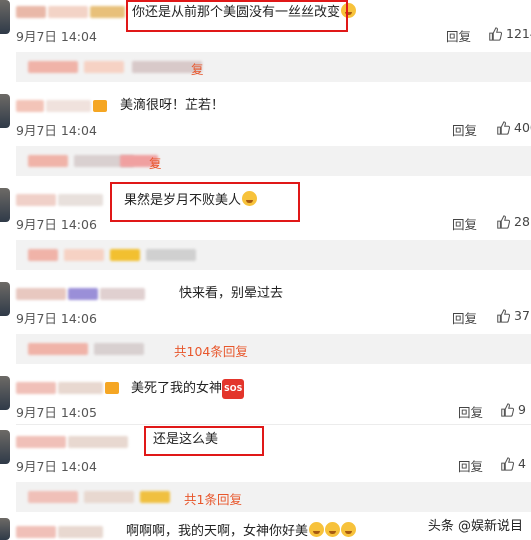 This screenshot has width=531, height=540. Describe the element at coordinates (188, 389) in the screenshot. I see `comment-text: 美死了我的女神 SOS` at that location.